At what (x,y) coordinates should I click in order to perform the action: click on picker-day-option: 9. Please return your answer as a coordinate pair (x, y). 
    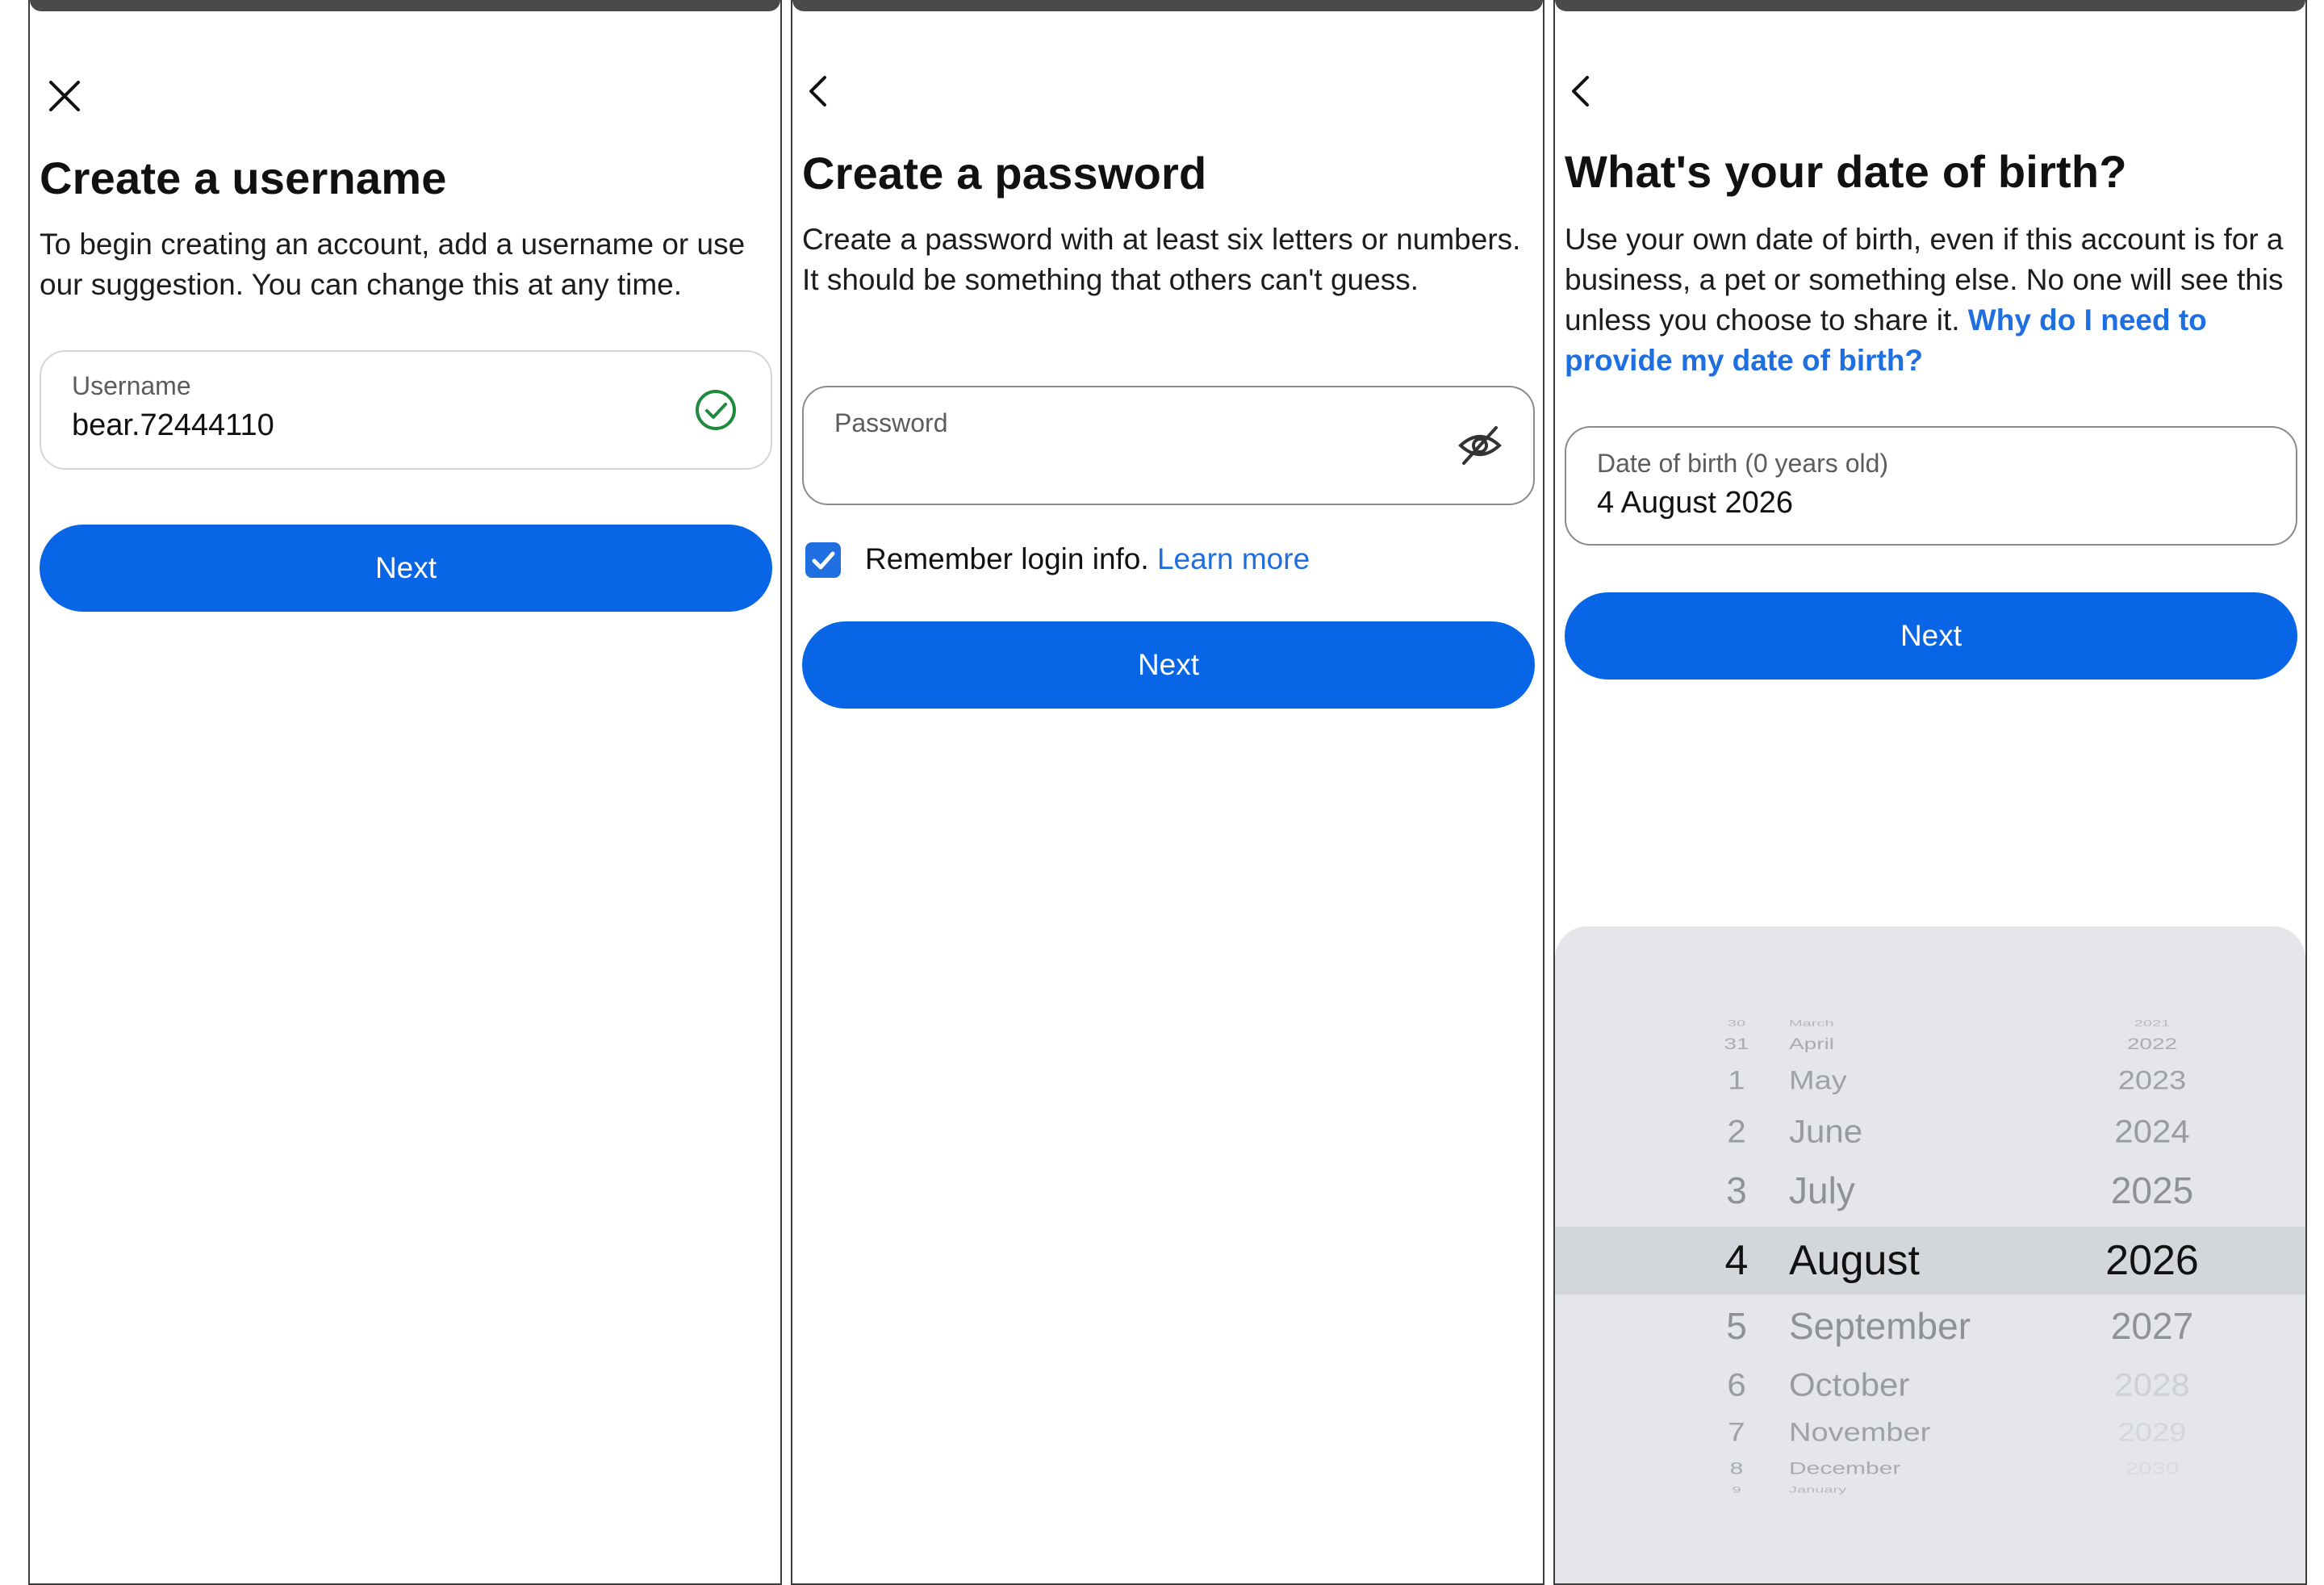
    Looking at the image, I should click on (1736, 1489).